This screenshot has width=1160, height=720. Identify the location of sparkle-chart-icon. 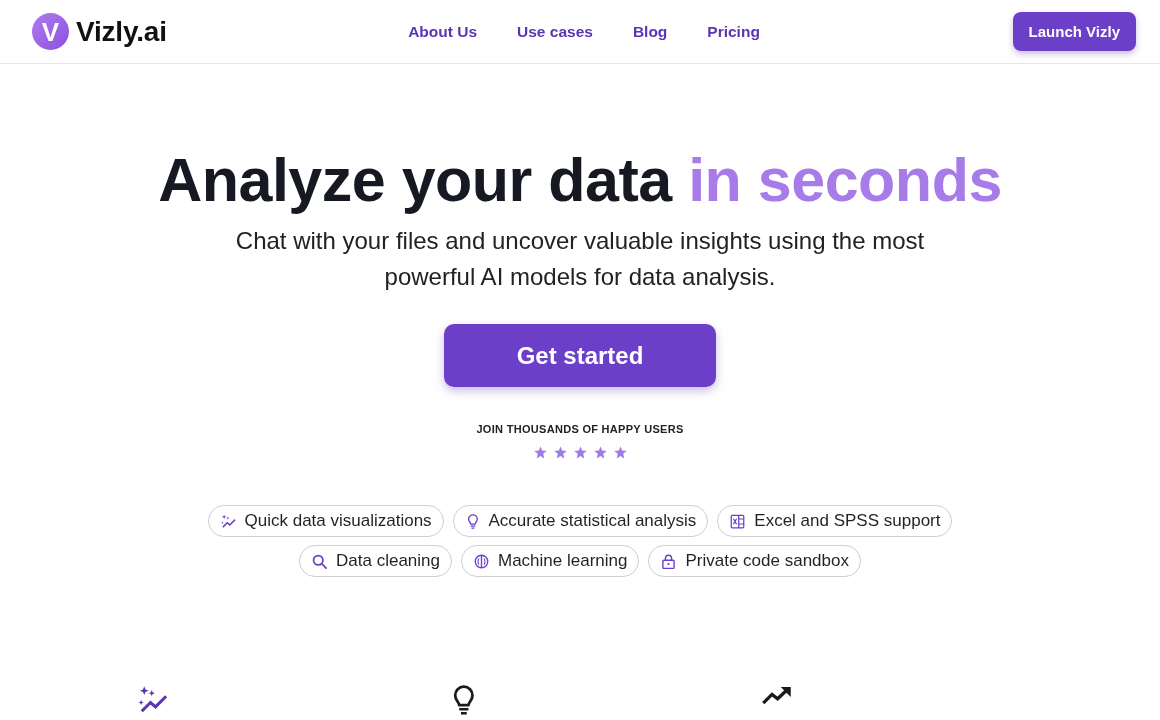
(228, 521).